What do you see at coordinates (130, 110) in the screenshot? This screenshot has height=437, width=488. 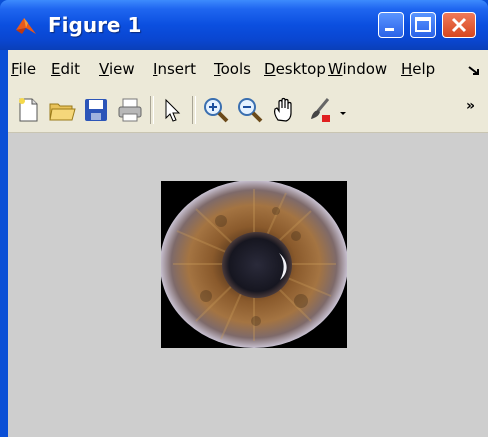 I see `print-icon` at bounding box center [130, 110].